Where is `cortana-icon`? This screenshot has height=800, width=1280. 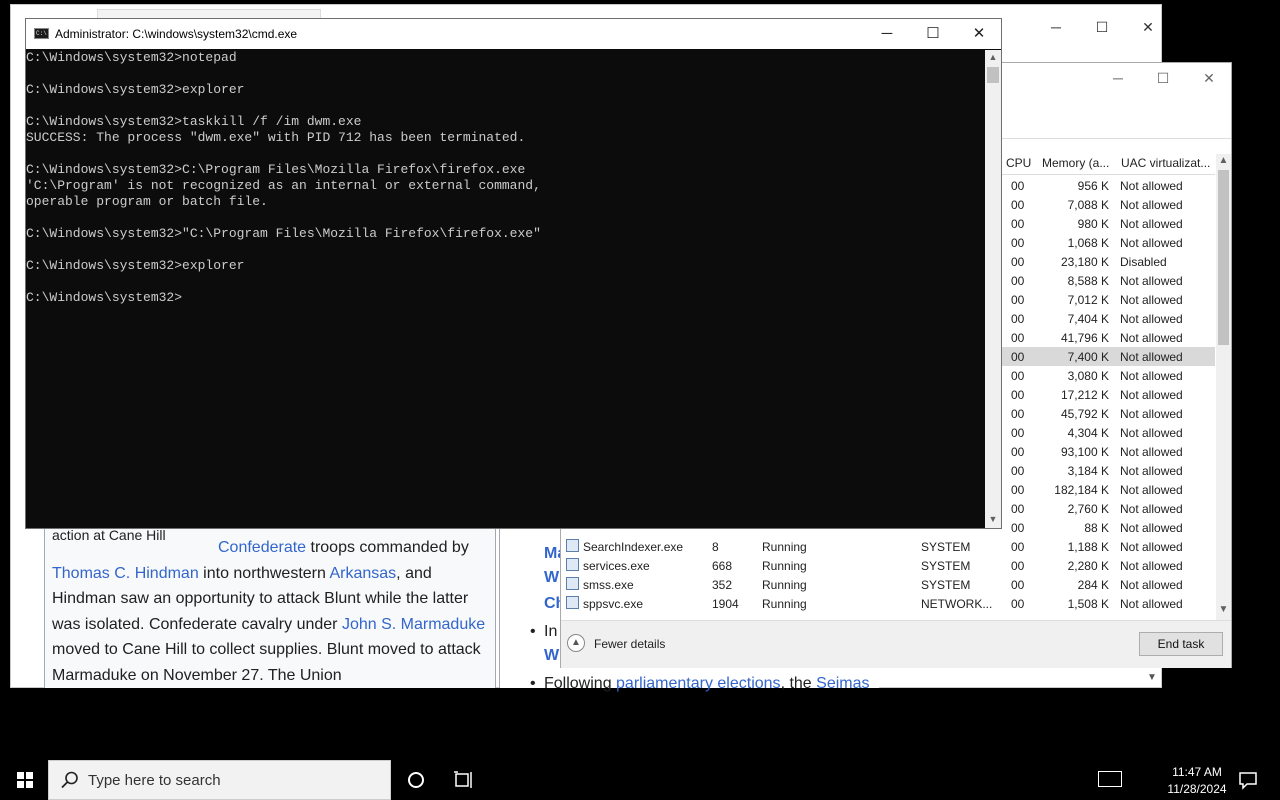
cortana-icon is located at coordinates (416, 780).